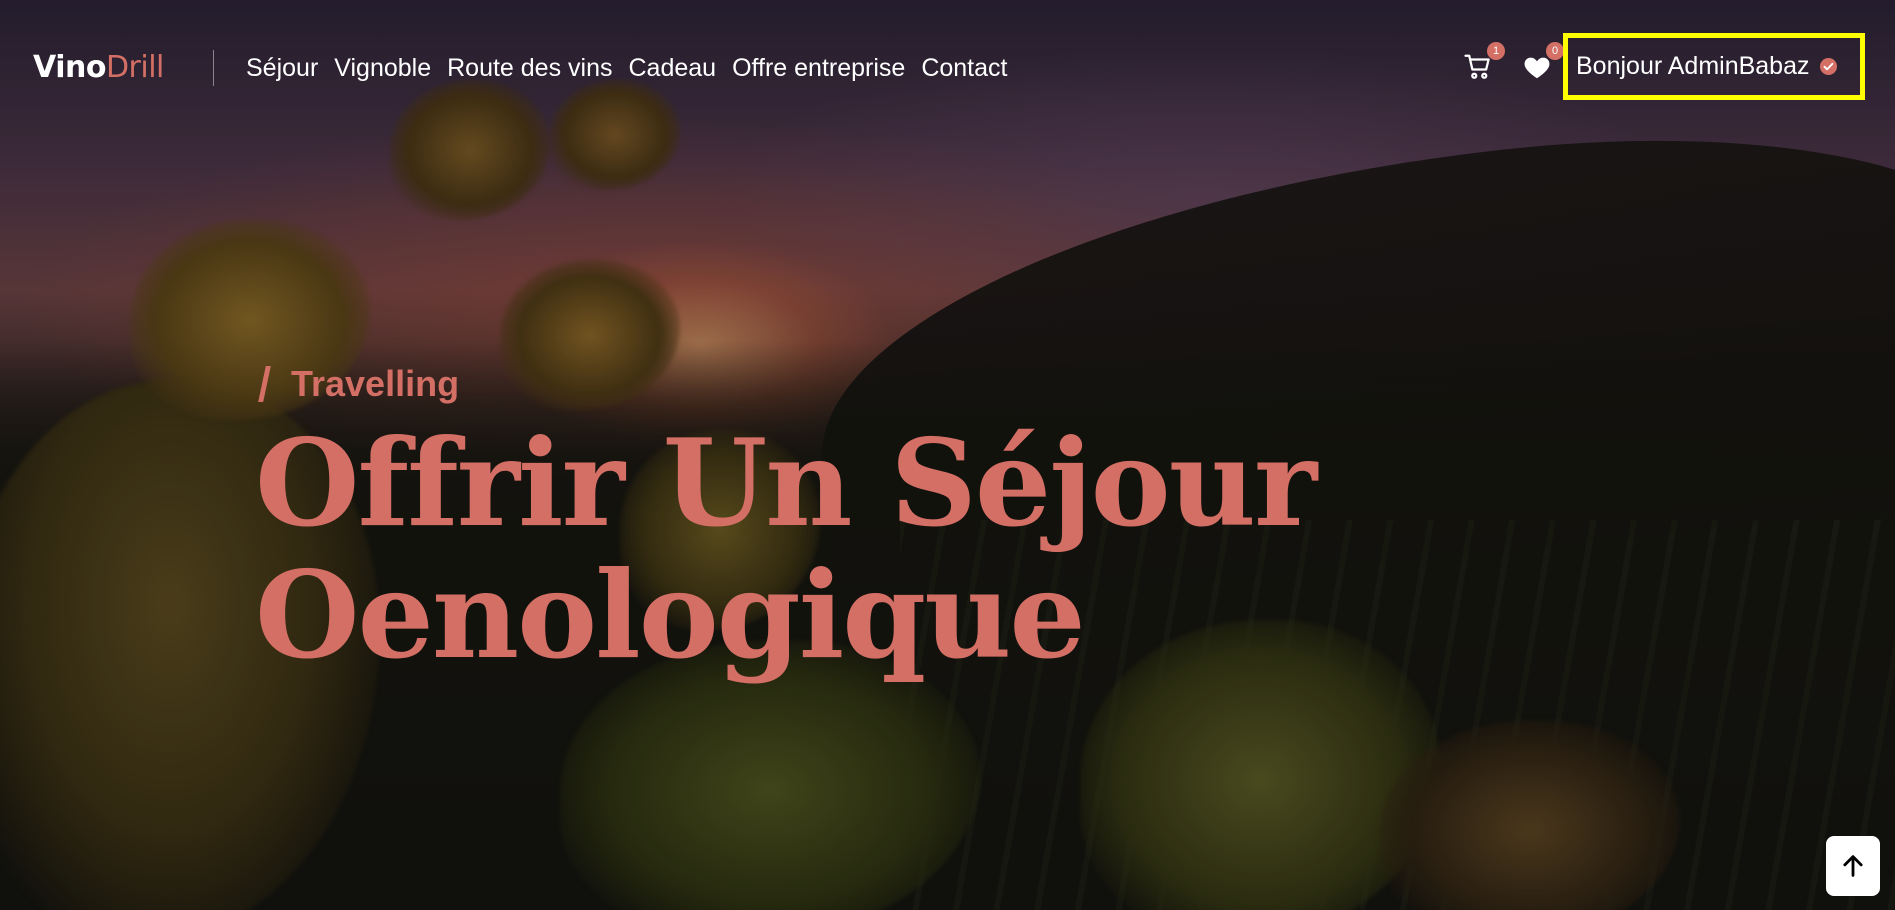 Image resolution: width=1895 pixels, height=910 pixels. Describe the element at coordinates (134, 67) in the screenshot. I see `logo-part-drill: Drill` at that location.